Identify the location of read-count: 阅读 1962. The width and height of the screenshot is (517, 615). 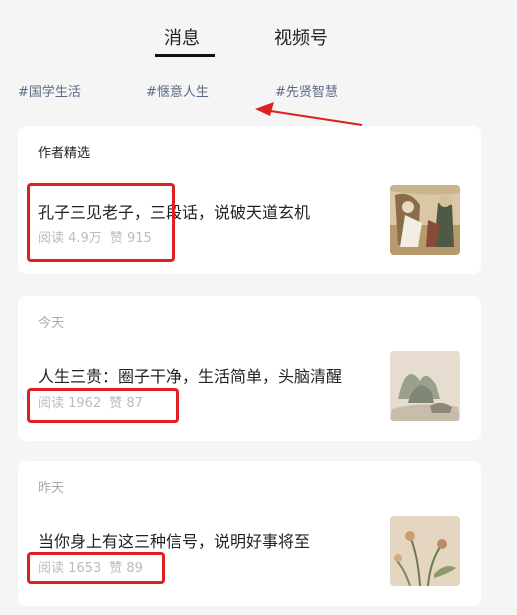
(70, 403).